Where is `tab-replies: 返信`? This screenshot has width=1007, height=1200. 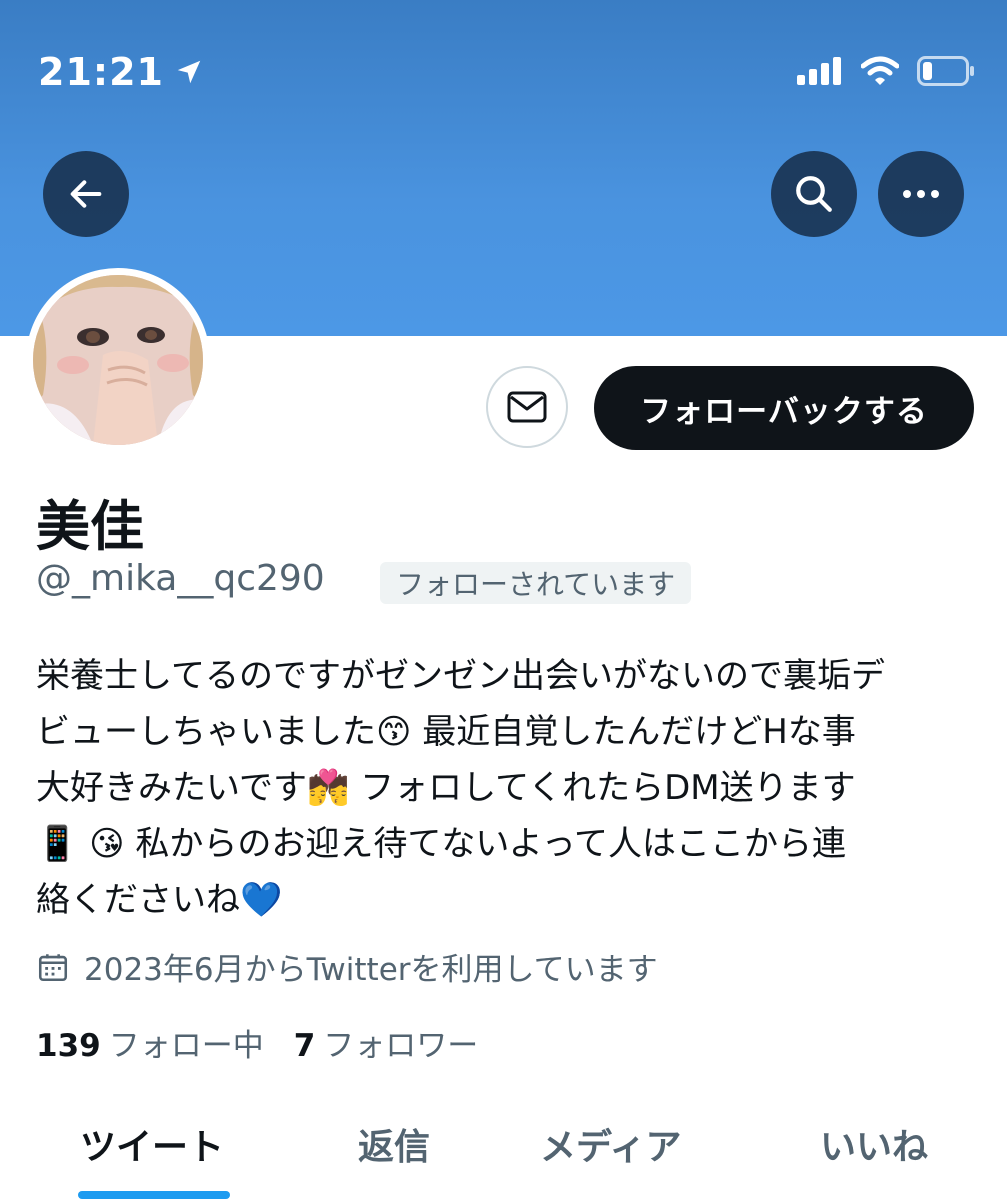 tab-replies: 返信 is located at coordinates (394, 1144).